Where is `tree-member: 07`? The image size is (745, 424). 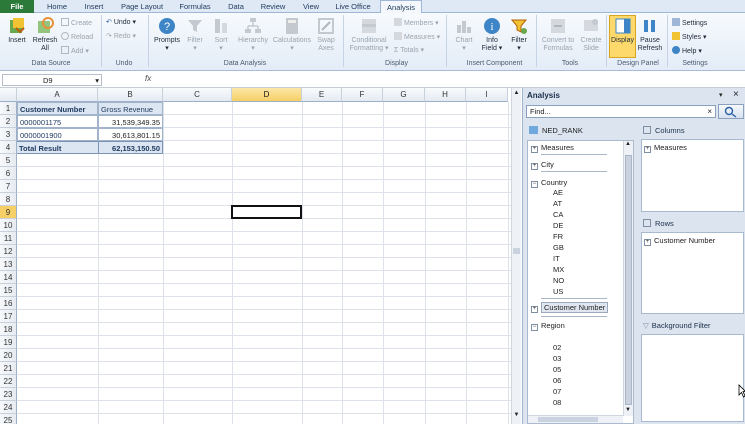
tree-member: 07 is located at coordinates (557, 391).